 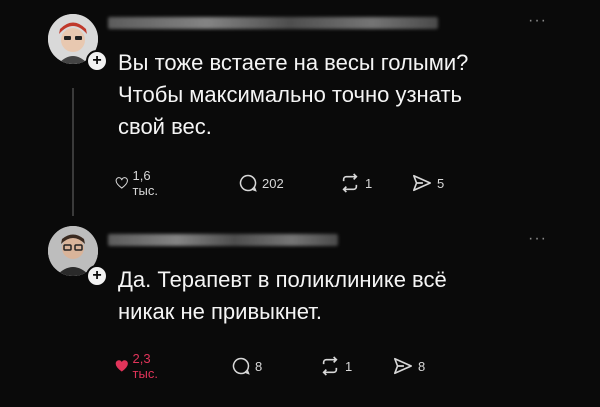 I want to click on like-button: 2,3 тыс., so click(x=139, y=366).